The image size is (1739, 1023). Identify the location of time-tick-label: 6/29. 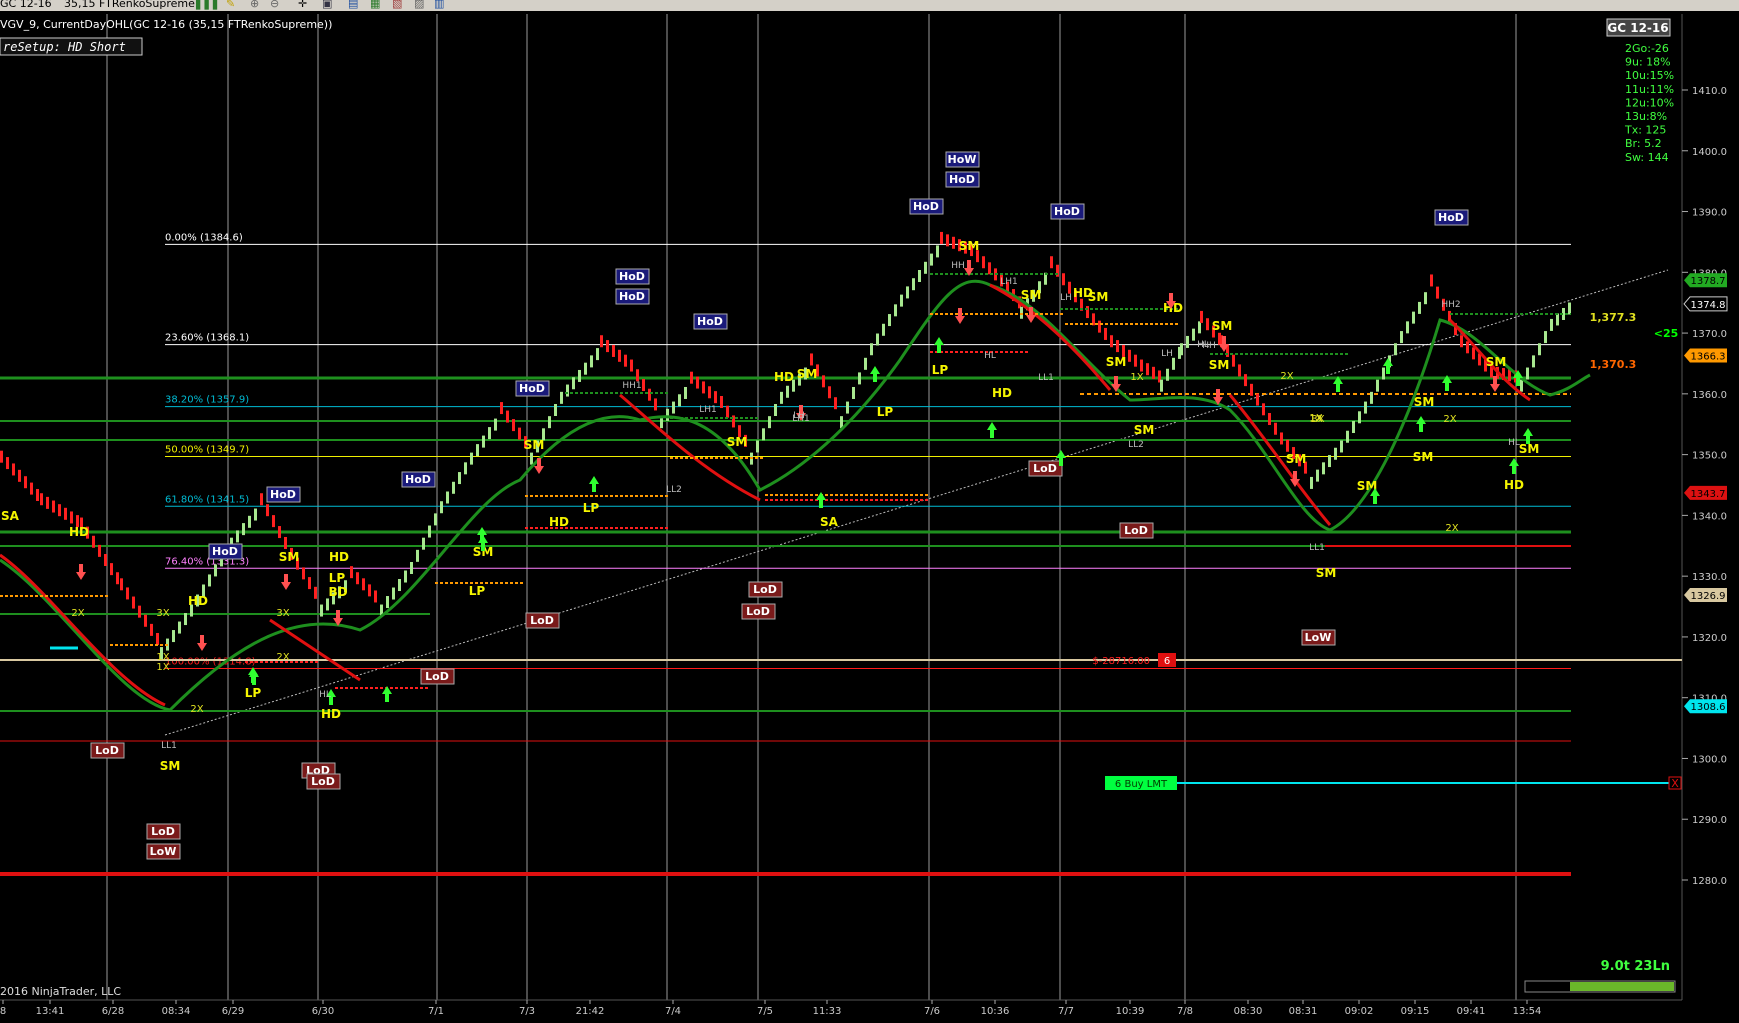
(233, 1011).